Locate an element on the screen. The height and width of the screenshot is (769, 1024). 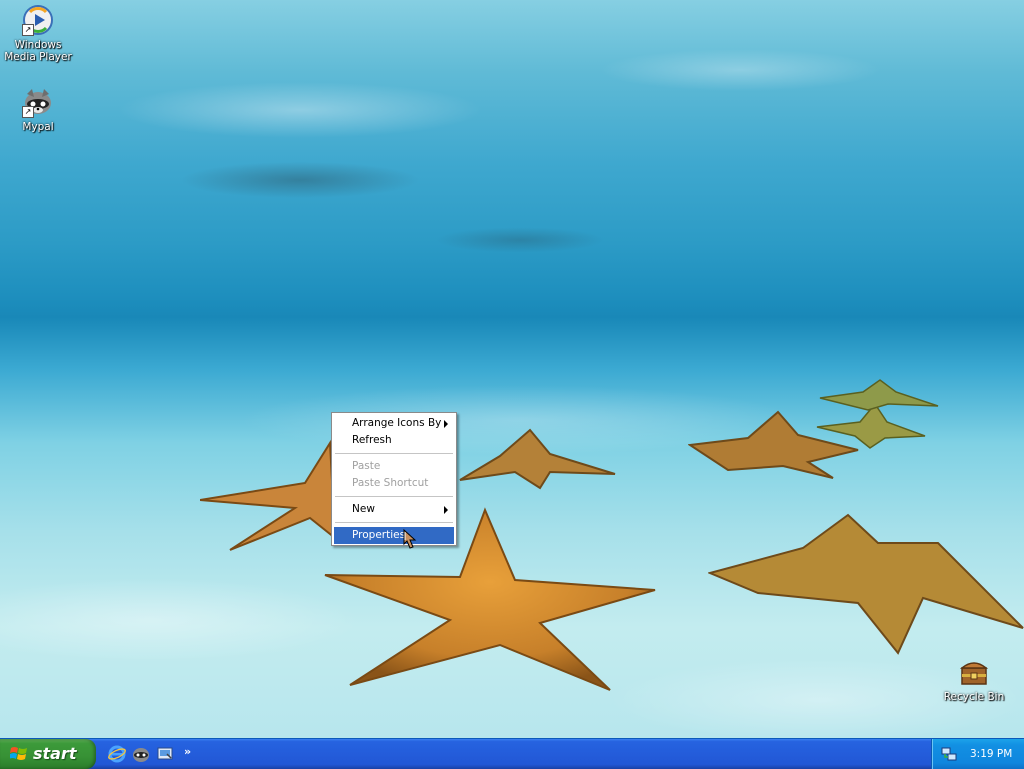
taskbar: start » 3:19 PM is located at coordinates (512, 753).